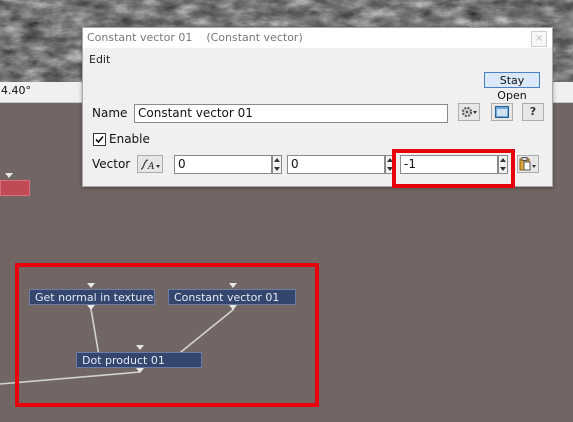 The image size is (573, 422). Describe the element at coordinates (277, 169) in the screenshot. I see `spin-down-icon` at that location.